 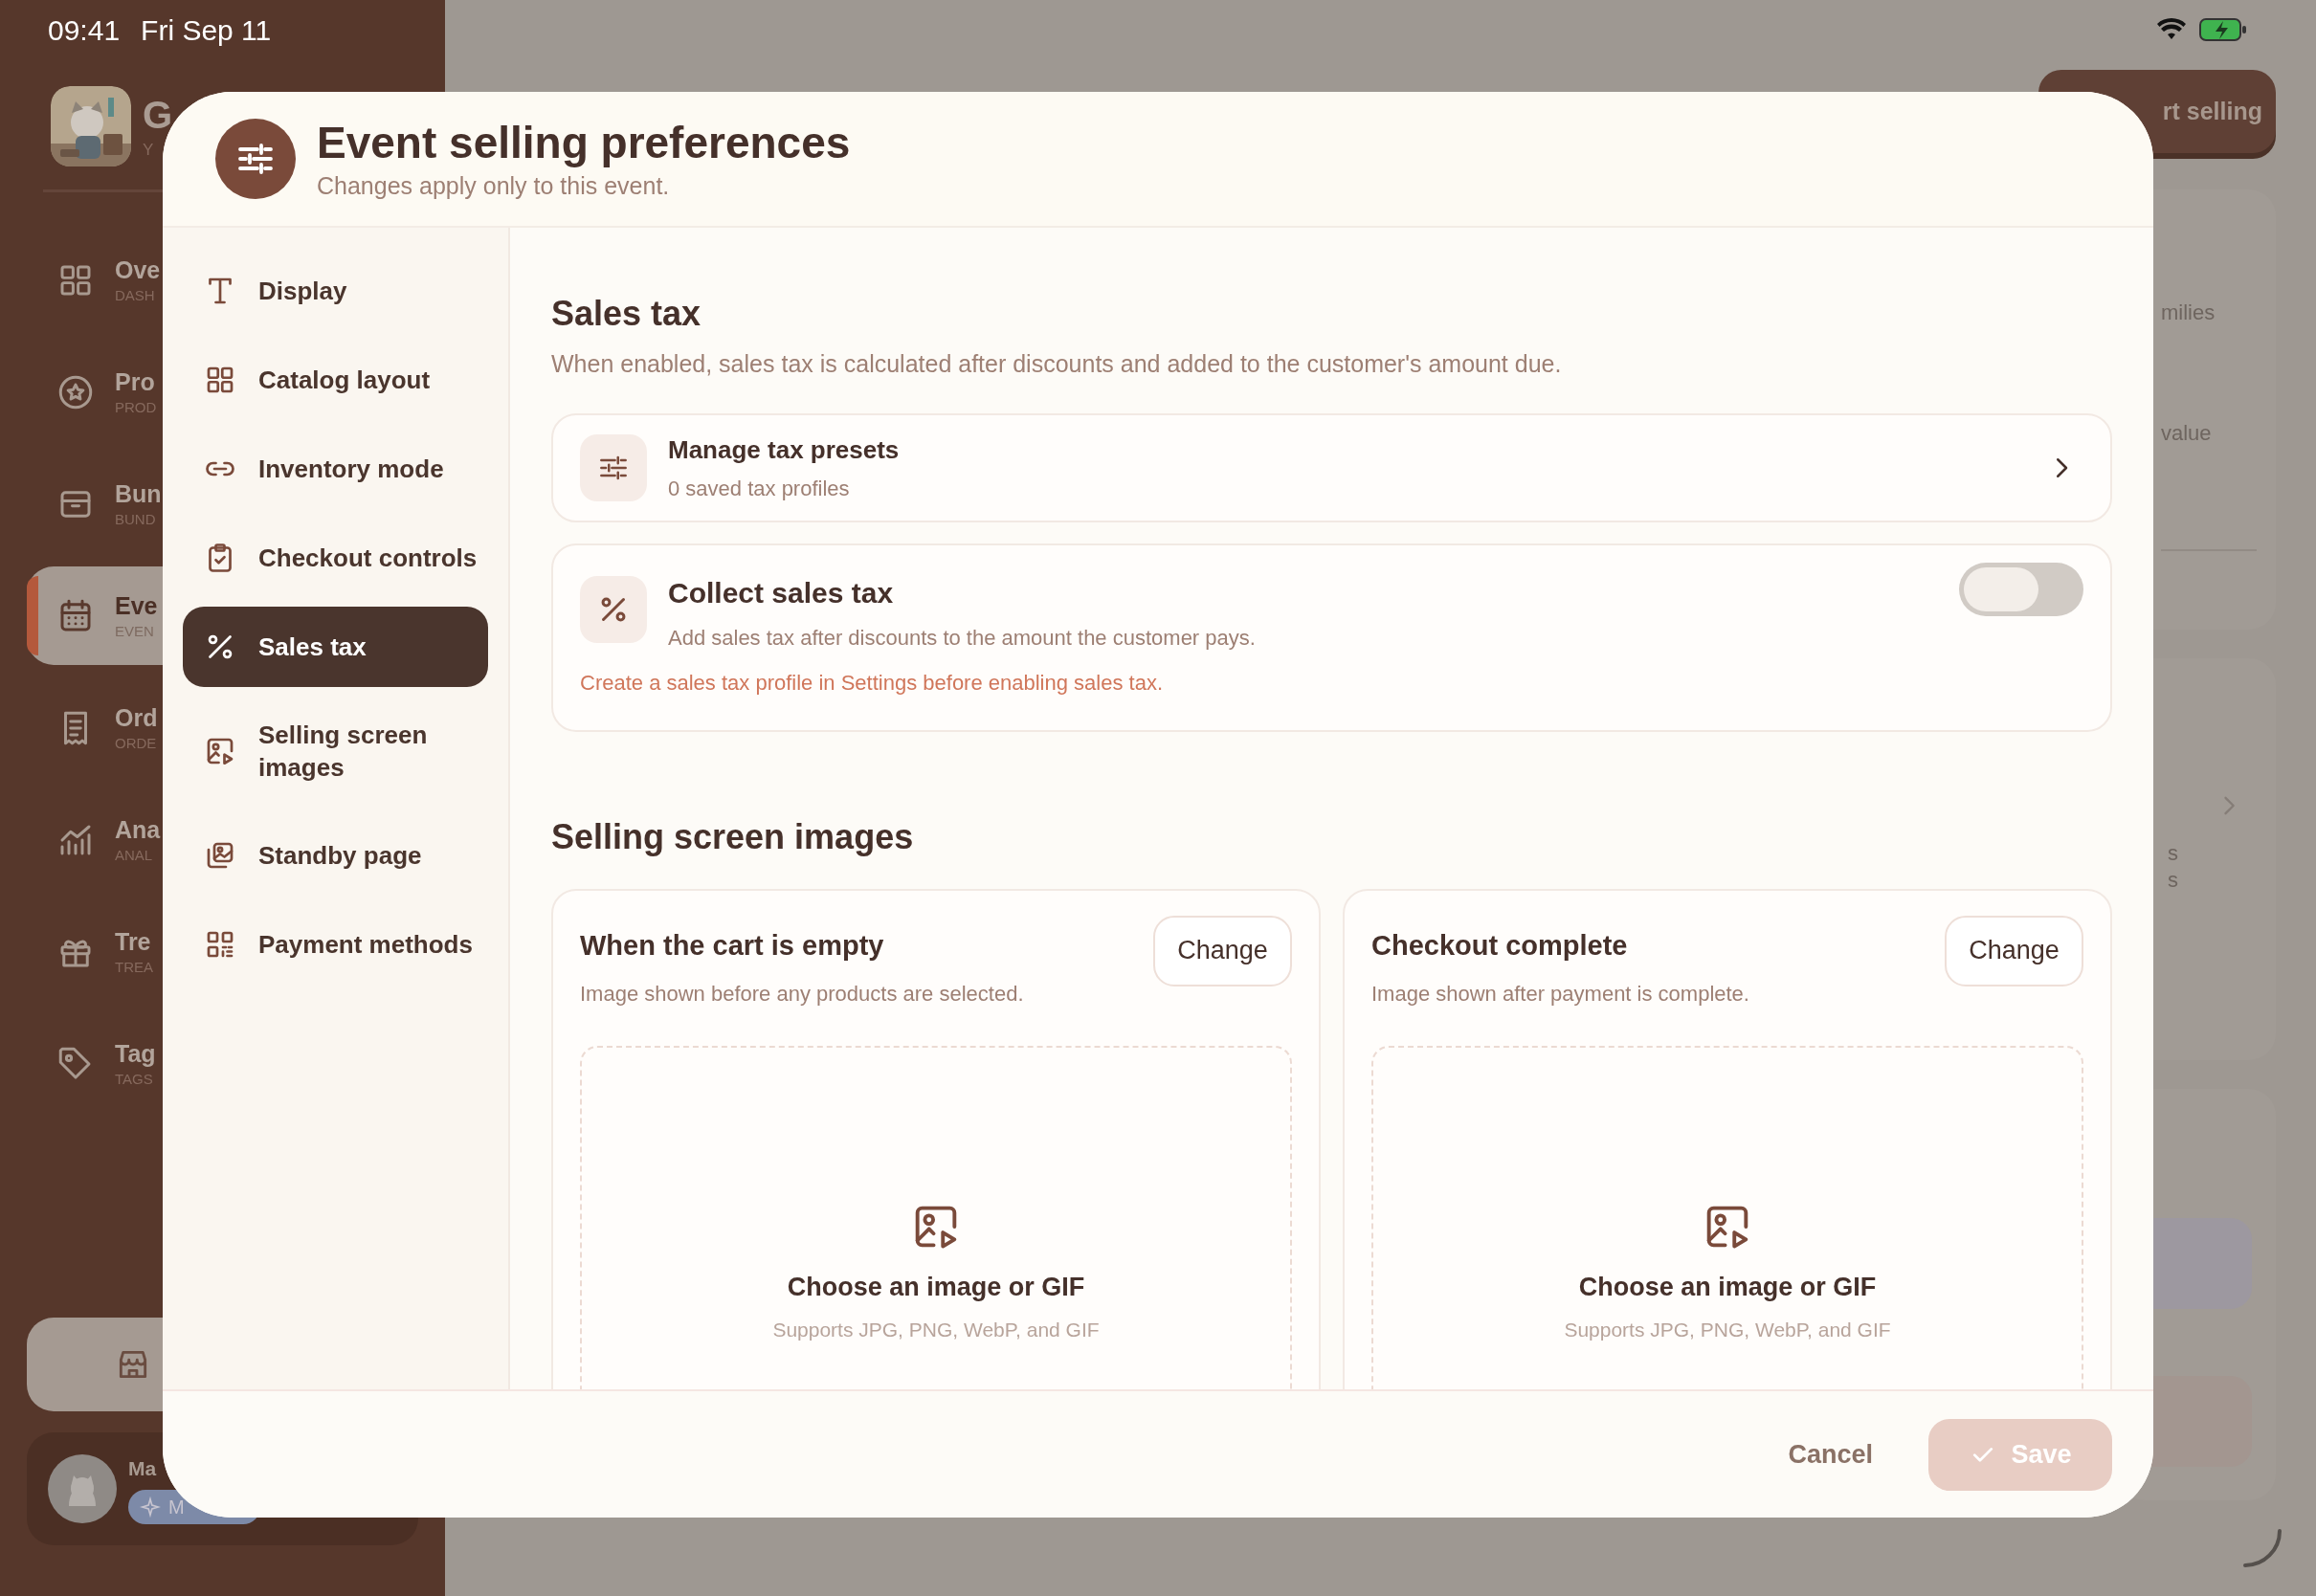 What do you see at coordinates (1500, 946) in the screenshot?
I see `card-title: Checkout complete` at bounding box center [1500, 946].